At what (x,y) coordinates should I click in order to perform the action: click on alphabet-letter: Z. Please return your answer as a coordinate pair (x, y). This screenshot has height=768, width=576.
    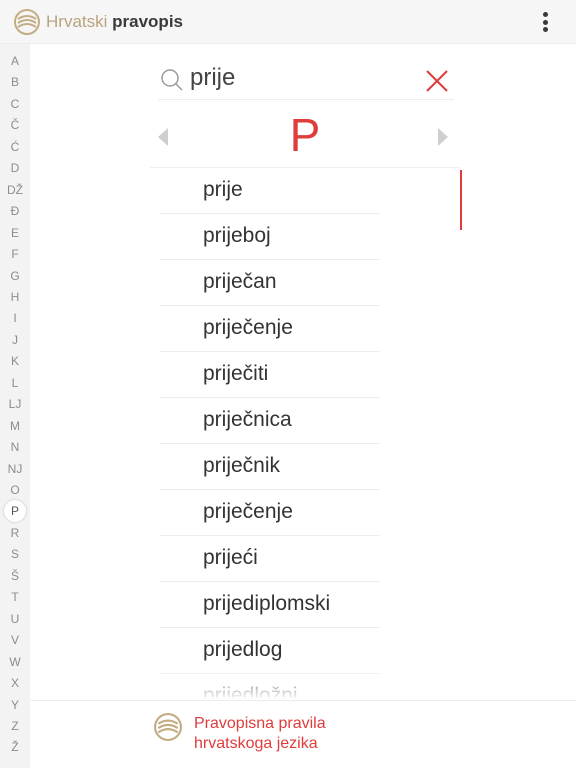
    Looking at the image, I should click on (15, 726).